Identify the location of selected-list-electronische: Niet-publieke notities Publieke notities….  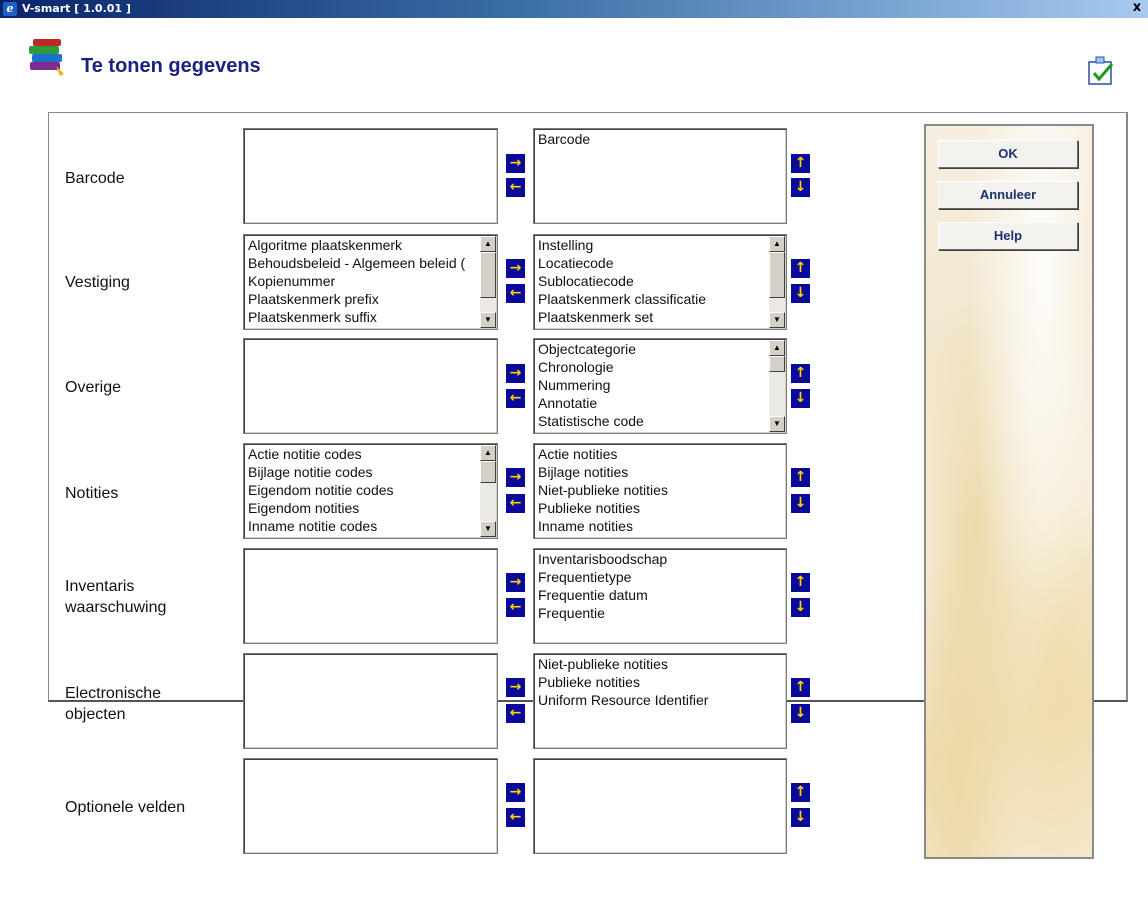
(660, 701).